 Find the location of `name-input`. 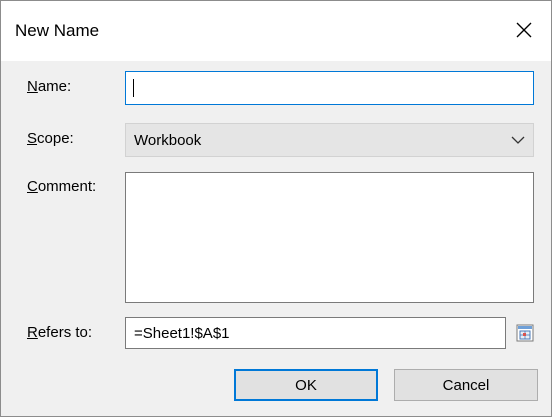

name-input is located at coordinates (329, 88).